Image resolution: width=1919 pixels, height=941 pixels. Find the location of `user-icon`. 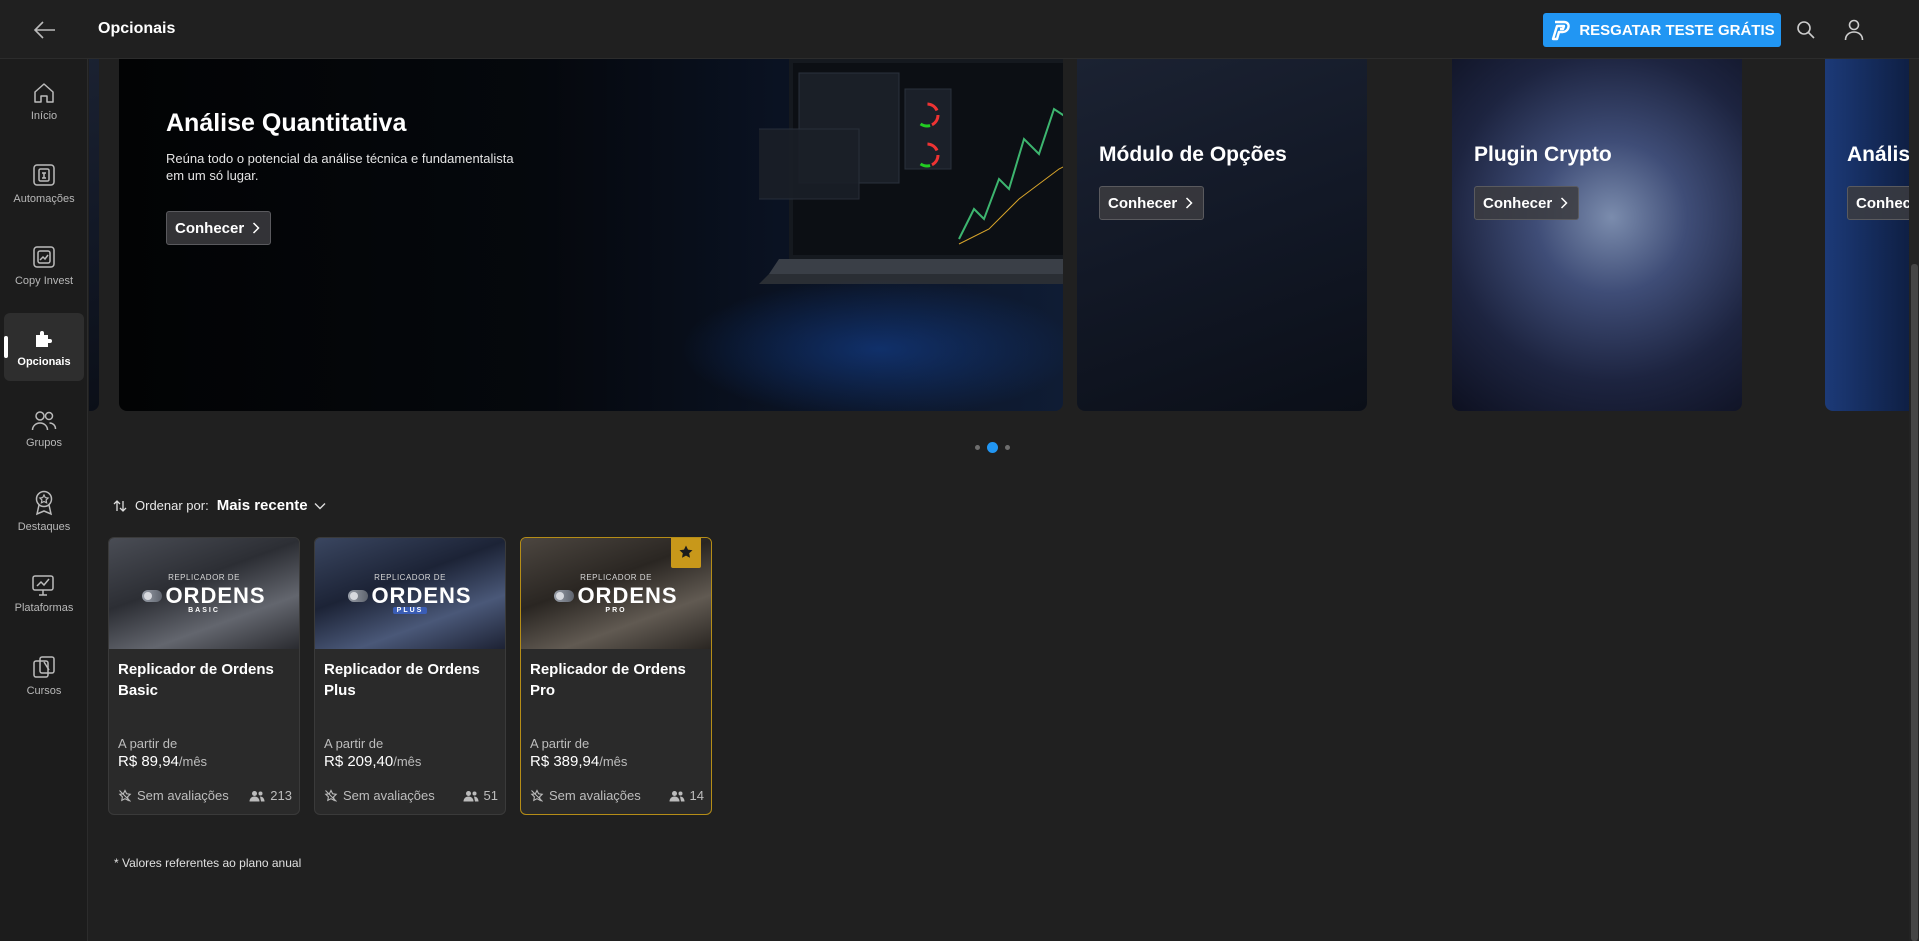

user-icon is located at coordinates (1854, 30).